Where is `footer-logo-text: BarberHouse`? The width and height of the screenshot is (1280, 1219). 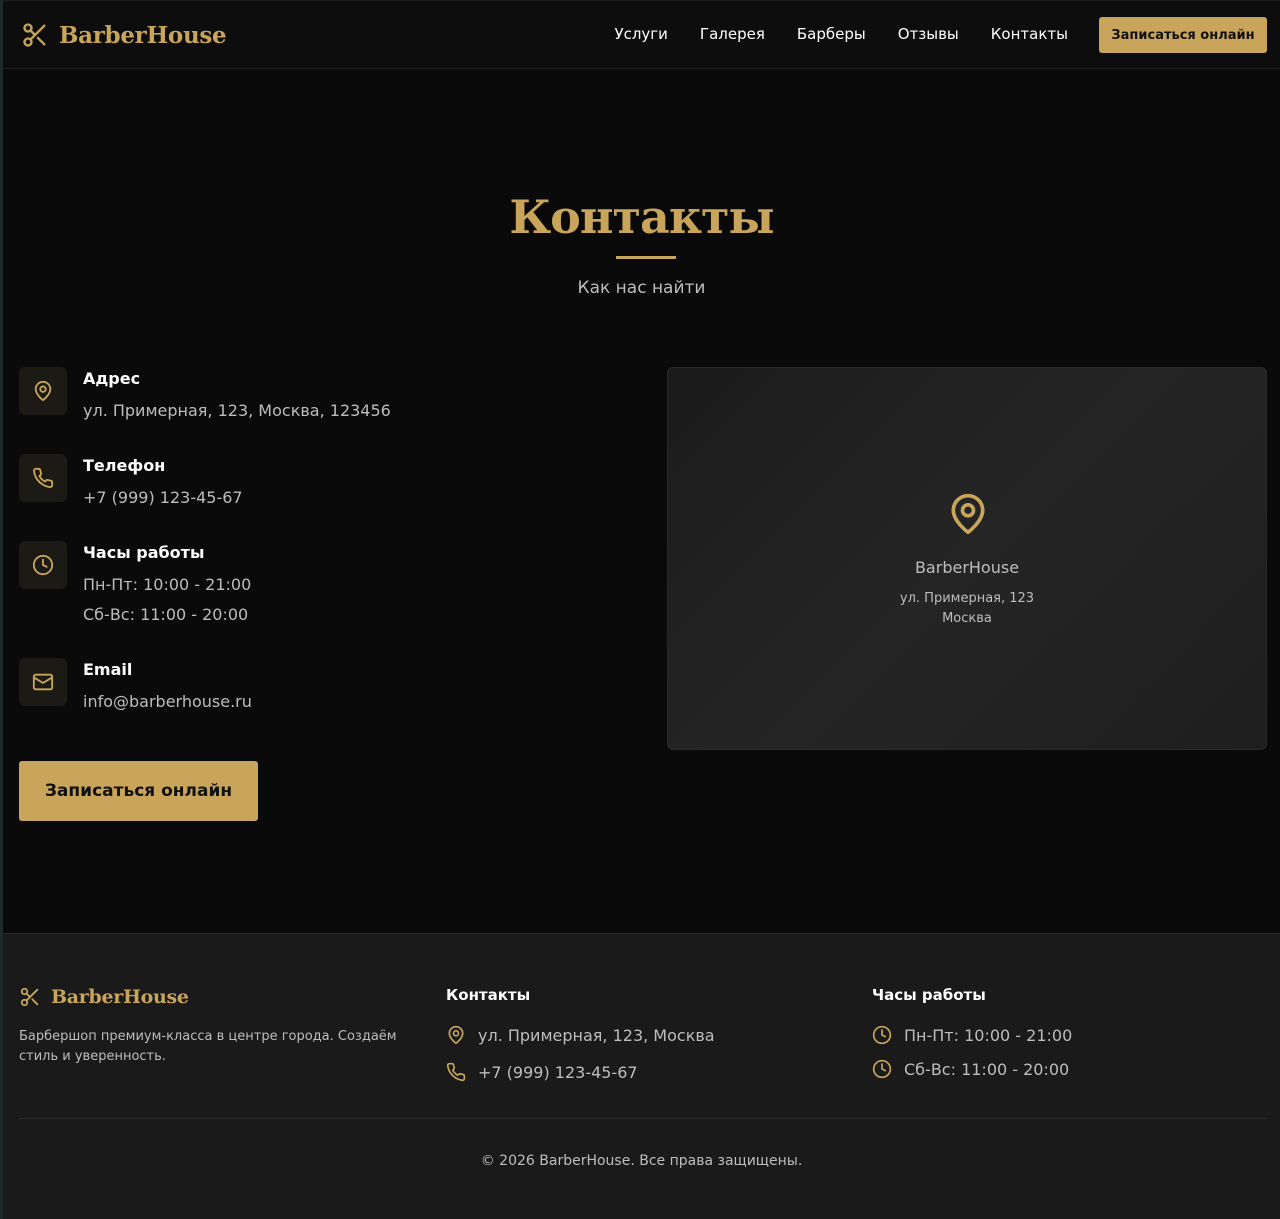 footer-logo-text: BarberHouse is located at coordinates (120, 997).